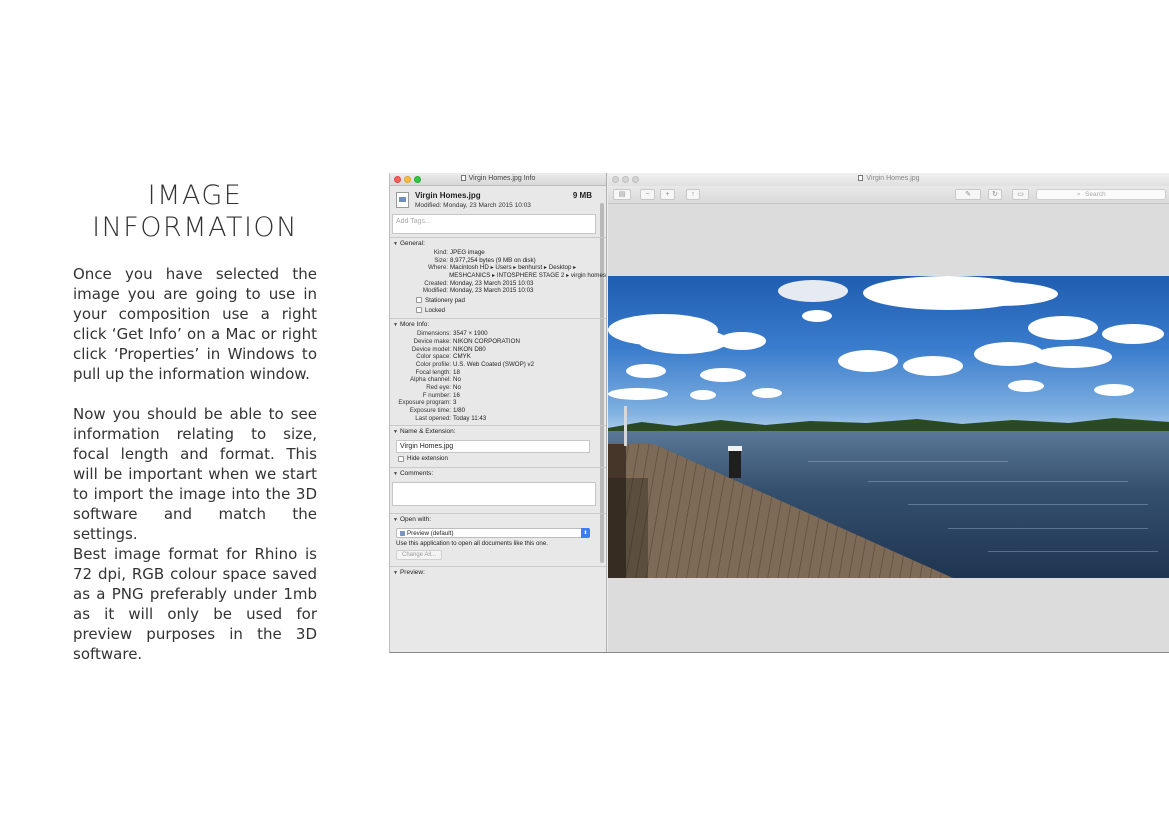 The width and height of the screenshot is (1169, 827). What do you see at coordinates (402, 200) in the screenshot?
I see `jpeg-file-icon` at bounding box center [402, 200].